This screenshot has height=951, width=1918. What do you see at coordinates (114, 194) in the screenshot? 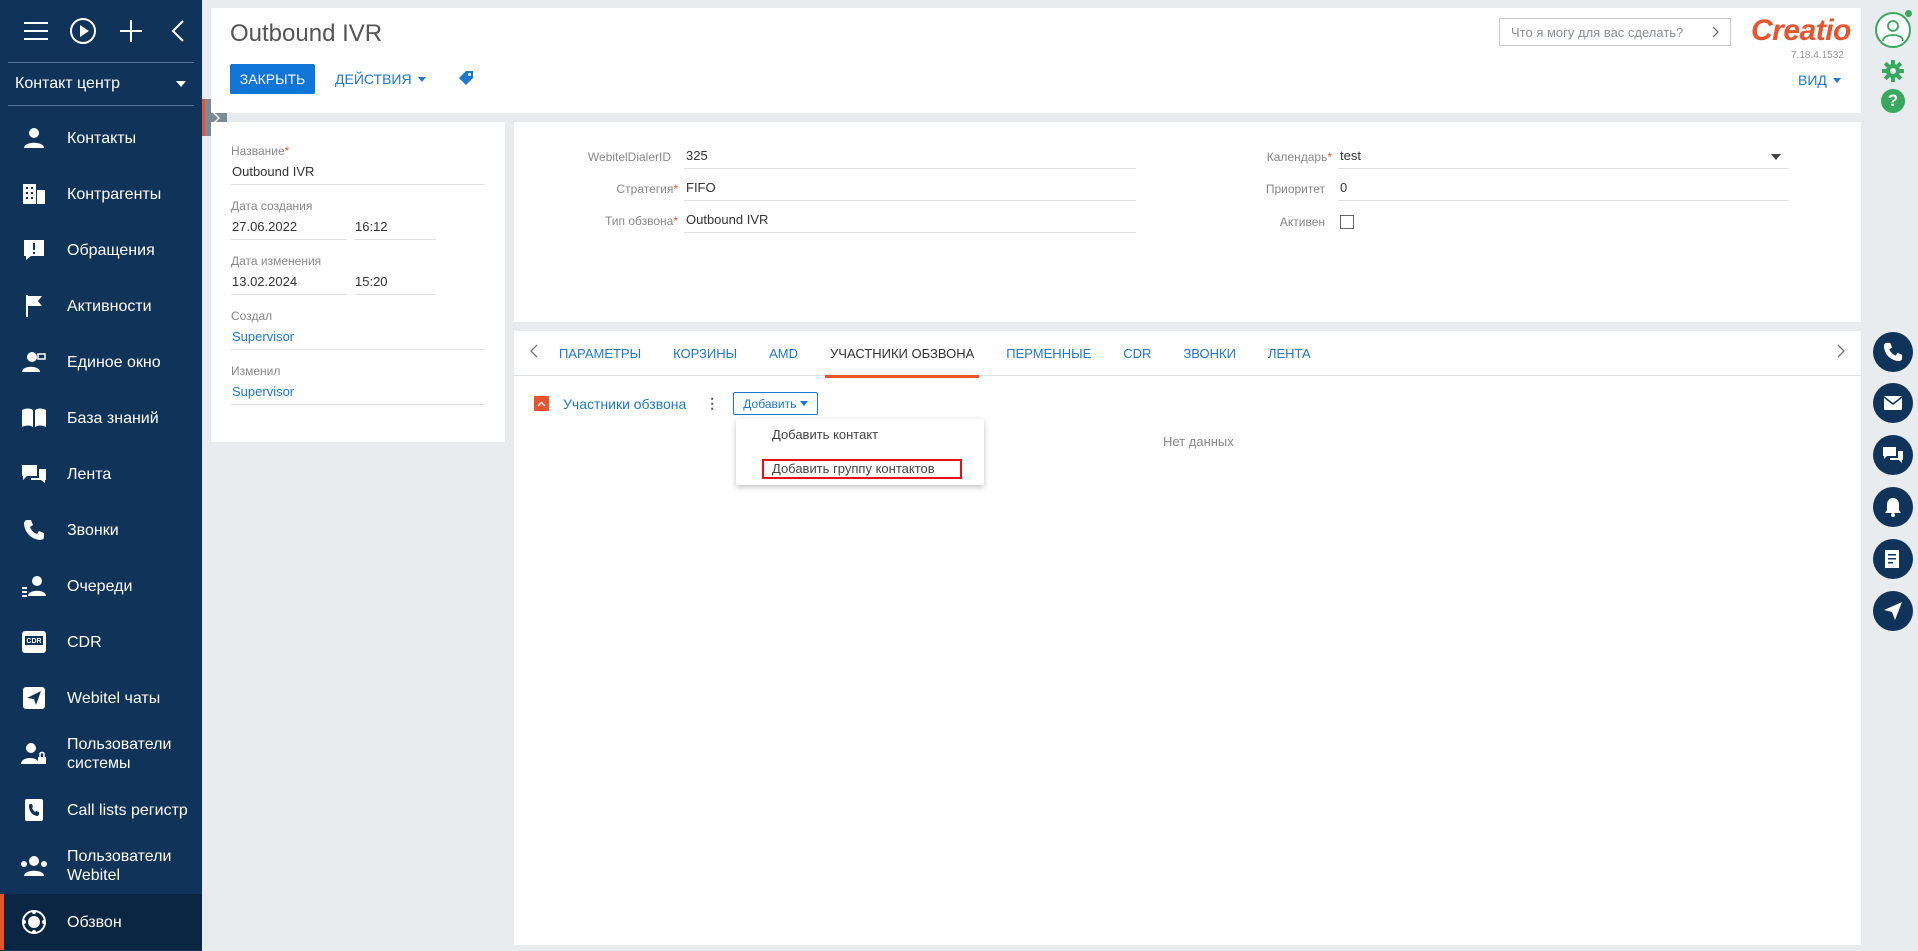
I see `sidebar-item-label: Контрагенты` at bounding box center [114, 194].